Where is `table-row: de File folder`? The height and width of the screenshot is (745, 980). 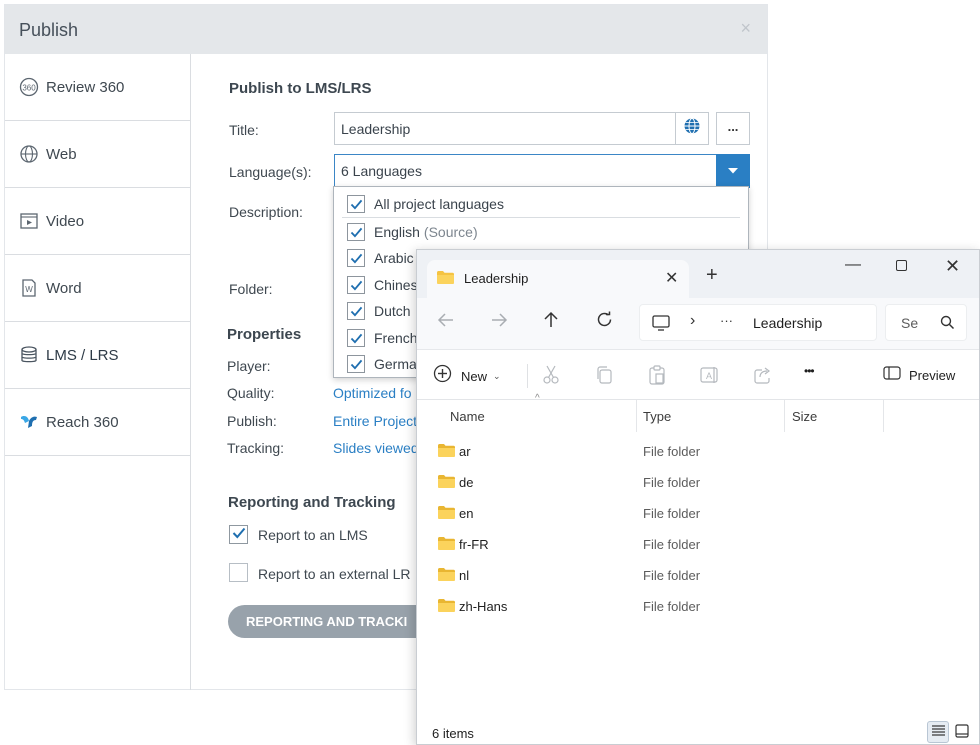 table-row: de File folder is located at coordinates (698, 482).